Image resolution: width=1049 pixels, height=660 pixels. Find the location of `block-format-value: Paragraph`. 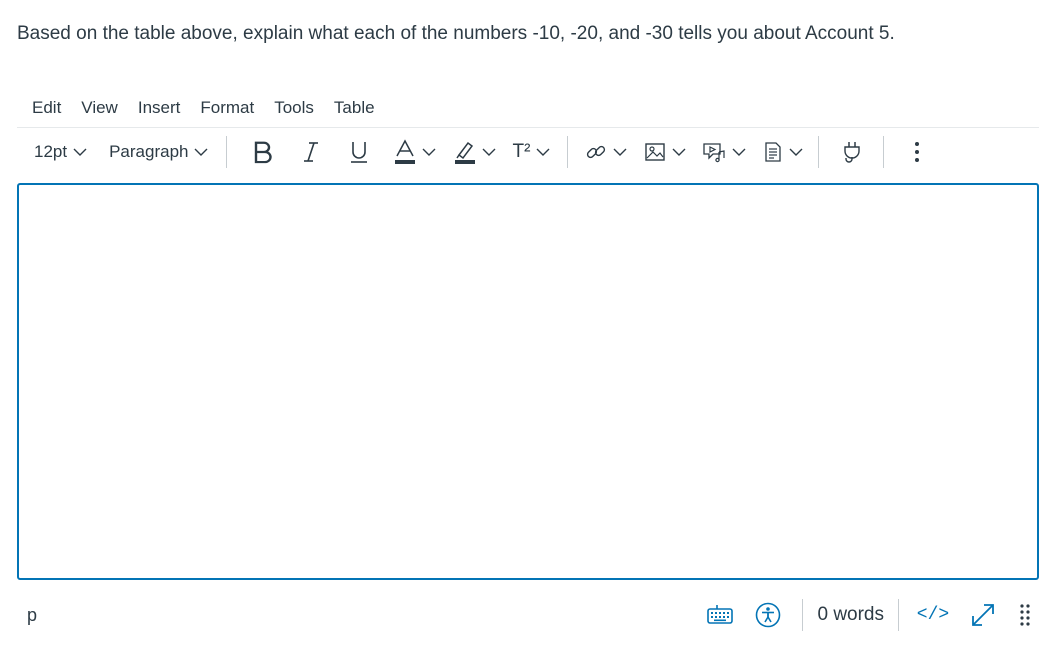

block-format-value: Paragraph is located at coordinates (149, 151).